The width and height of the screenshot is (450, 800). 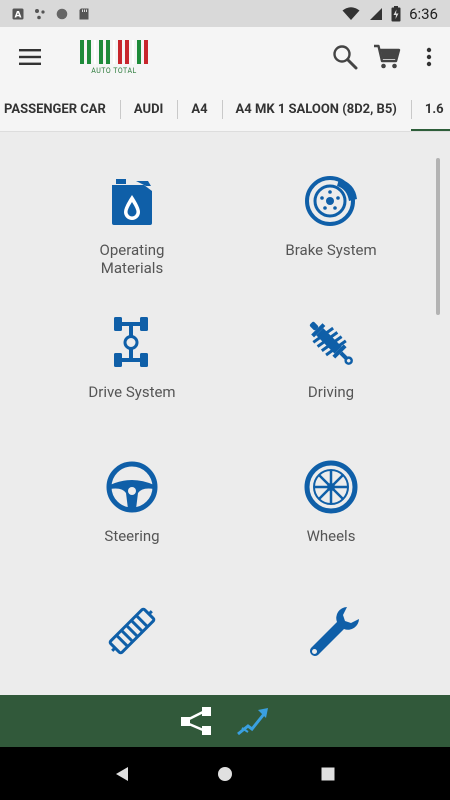 I want to click on wheel-icon, so click(x=331, y=487).